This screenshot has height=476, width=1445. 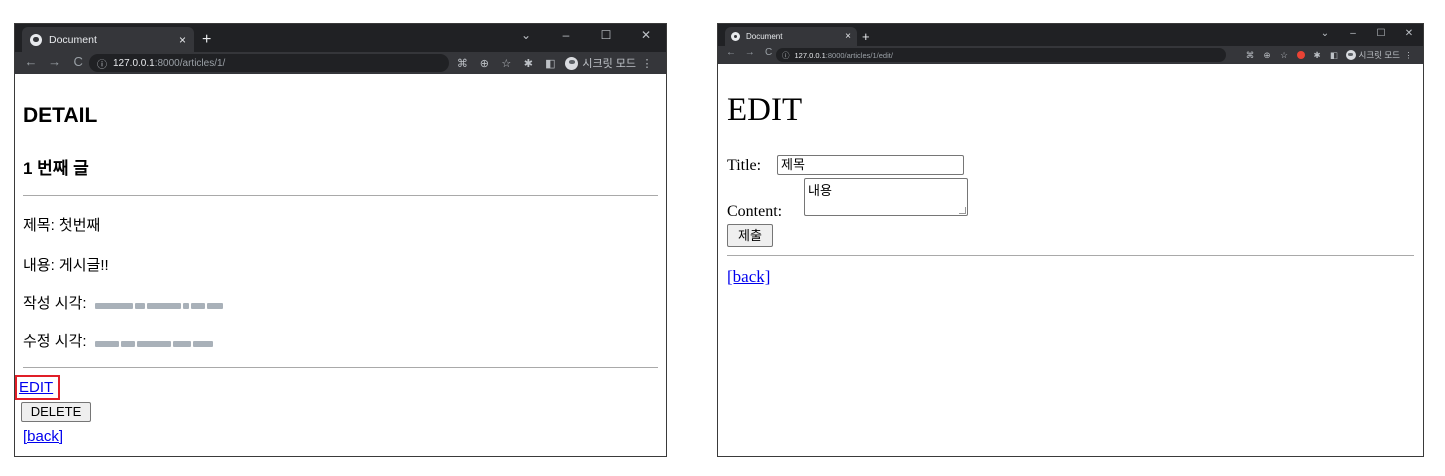 I want to click on resize-handle-icon, so click(x=962, y=210).